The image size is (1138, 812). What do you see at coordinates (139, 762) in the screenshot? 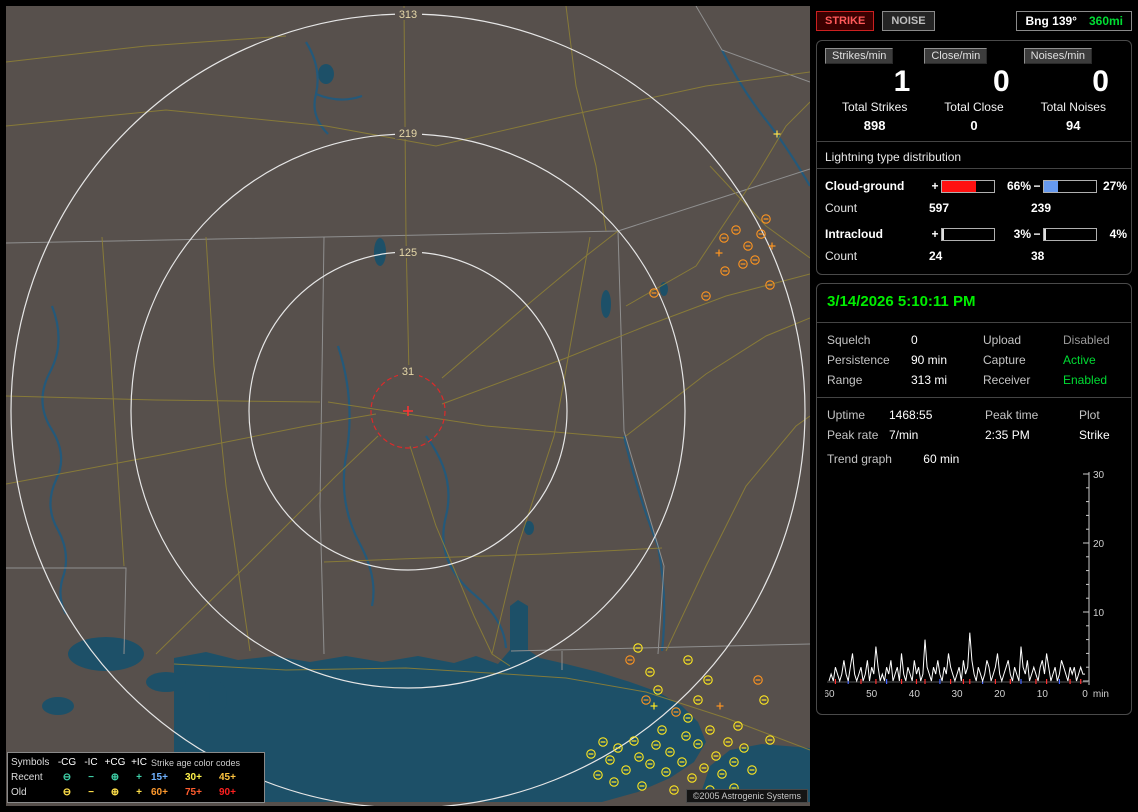
I see `legend-col-pos-ic: +IC` at bounding box center [139, 762].